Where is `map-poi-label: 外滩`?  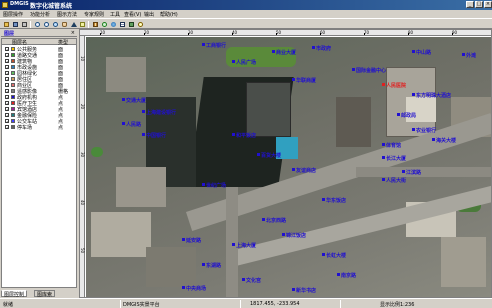 map-poi-label: 外滩 is located at coordinates (471, 55).